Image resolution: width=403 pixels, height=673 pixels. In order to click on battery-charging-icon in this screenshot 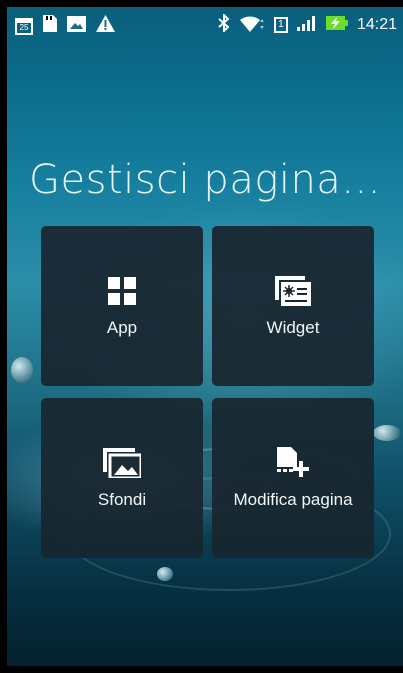, I will do `click(336, 25)`.